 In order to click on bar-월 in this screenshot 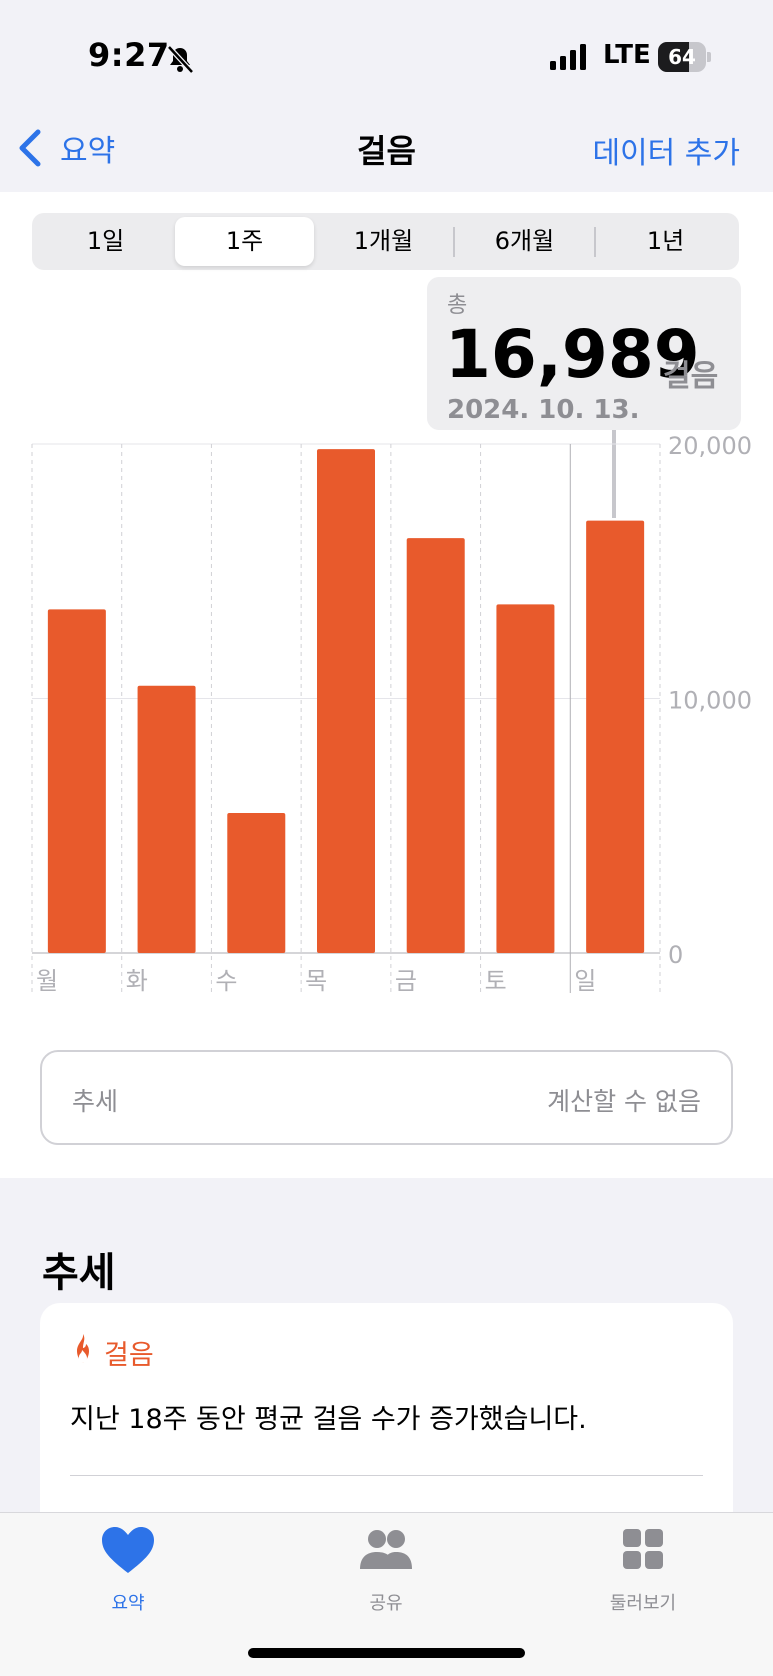, I will do `click(76, 781)`.